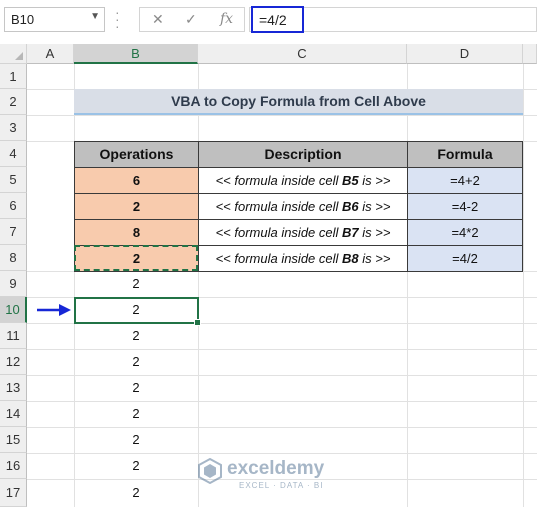  I want to click on formula-value-highlight: =4/2, so click(277, 19).